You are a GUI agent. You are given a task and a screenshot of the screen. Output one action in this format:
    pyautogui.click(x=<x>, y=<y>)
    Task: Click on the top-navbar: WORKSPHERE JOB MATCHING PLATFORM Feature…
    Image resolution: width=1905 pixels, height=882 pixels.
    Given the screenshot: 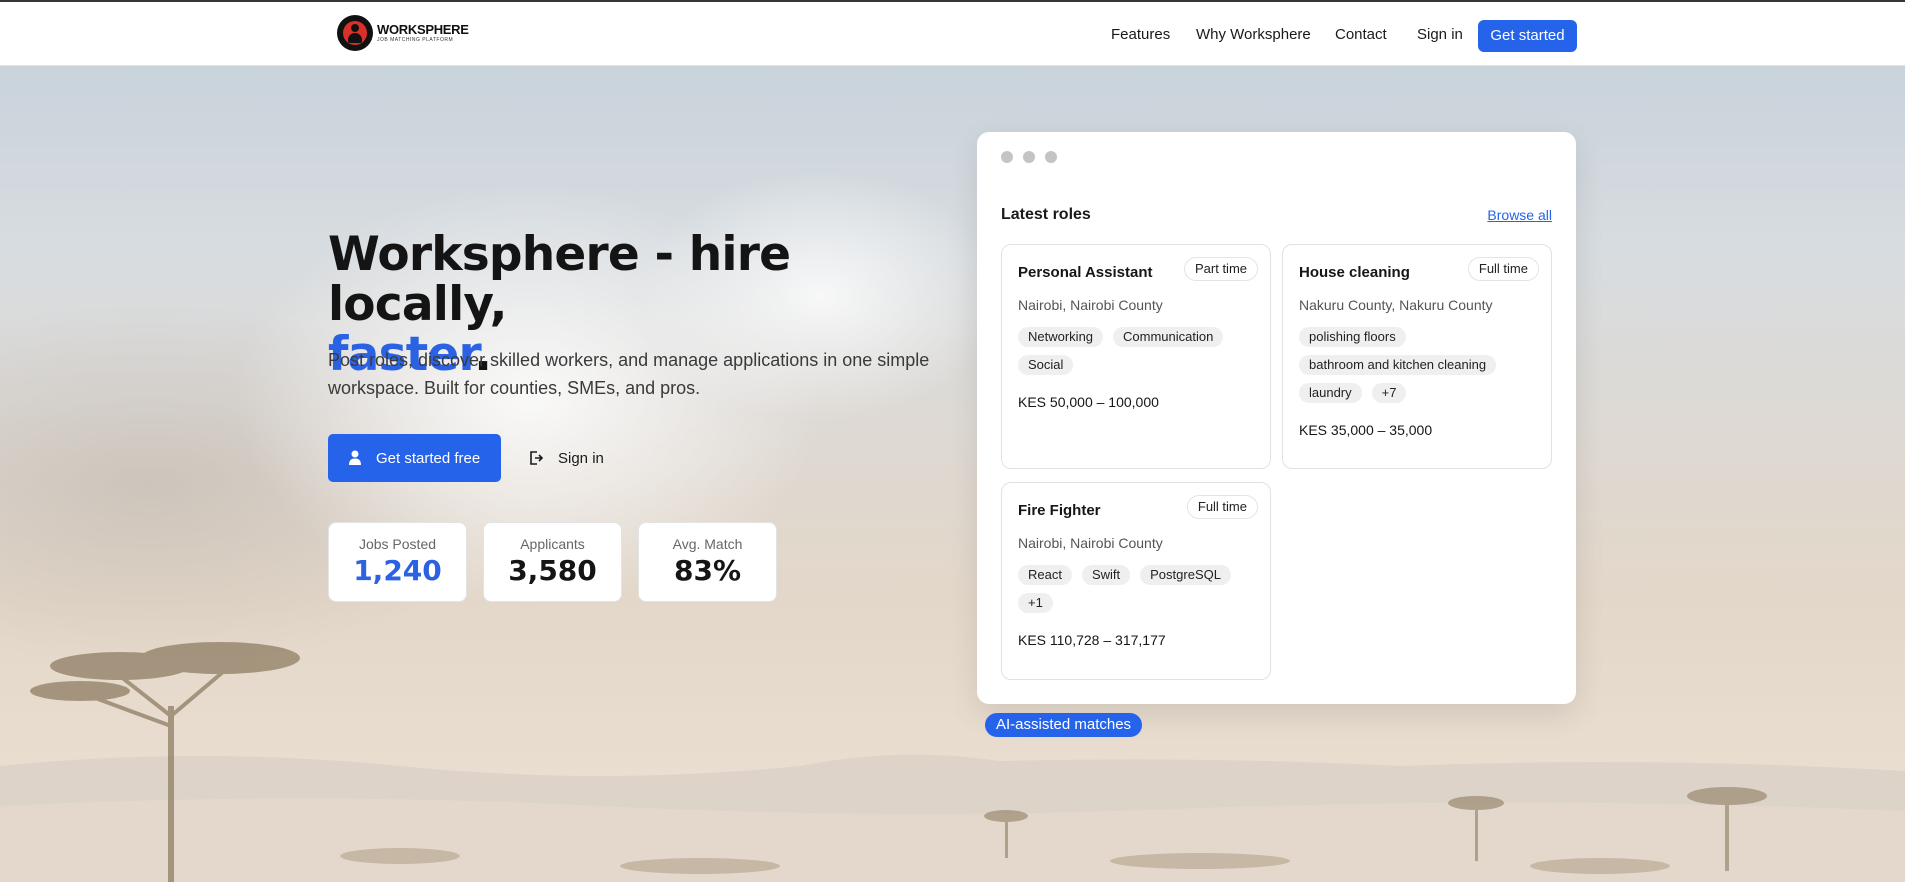 What is the action you would take?
    pyautogui.click(x=952, y=34)
    